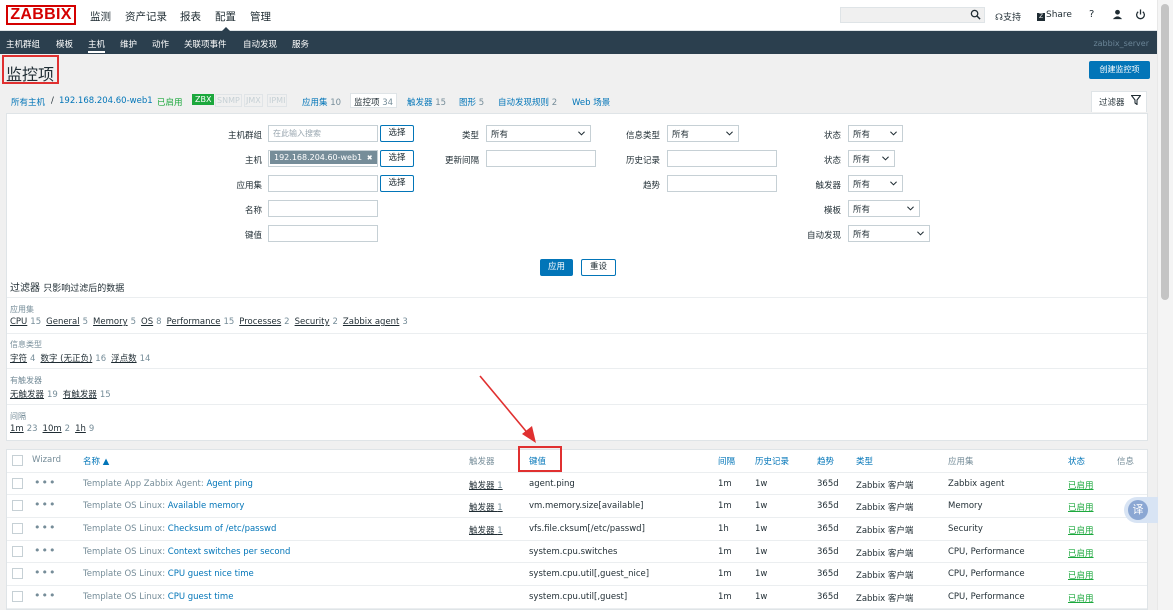  I want to click on host-select-button: 选择, so click(397, 158).